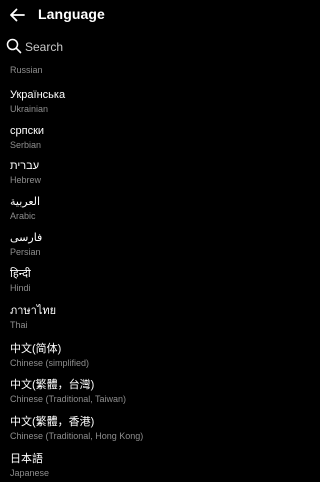 The height and width of the screenshot is (482, 320). What do you see at coordinates (121, 321) in the screenshot?
I see `language-item-thai: ภาษาไทย Thai` at bounding box center [121, 321].